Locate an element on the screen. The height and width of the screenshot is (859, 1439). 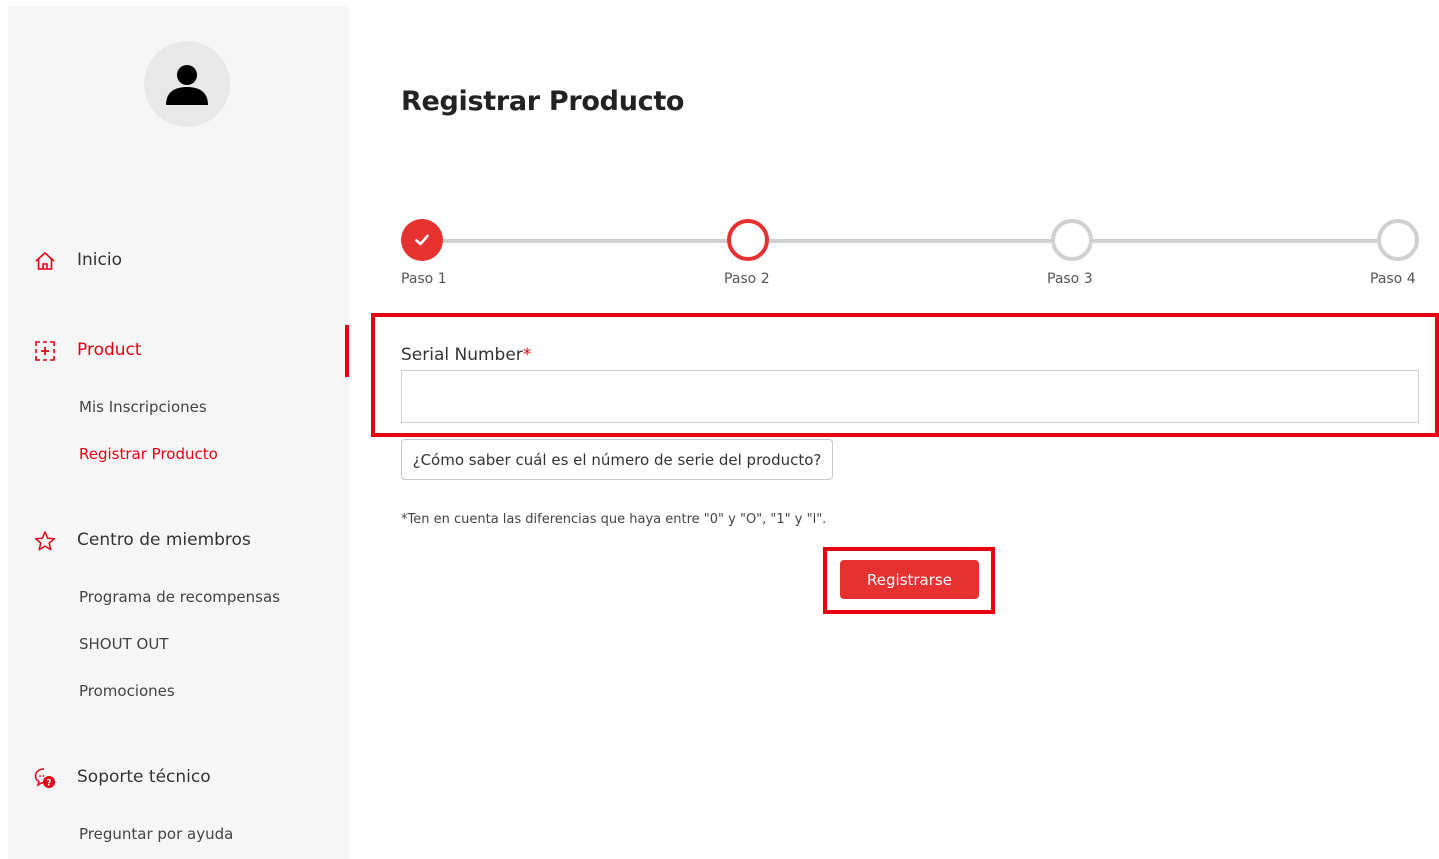
nav-item-soporte-tecnico: ? Soporte técnico is located at coordinates (178, 777).